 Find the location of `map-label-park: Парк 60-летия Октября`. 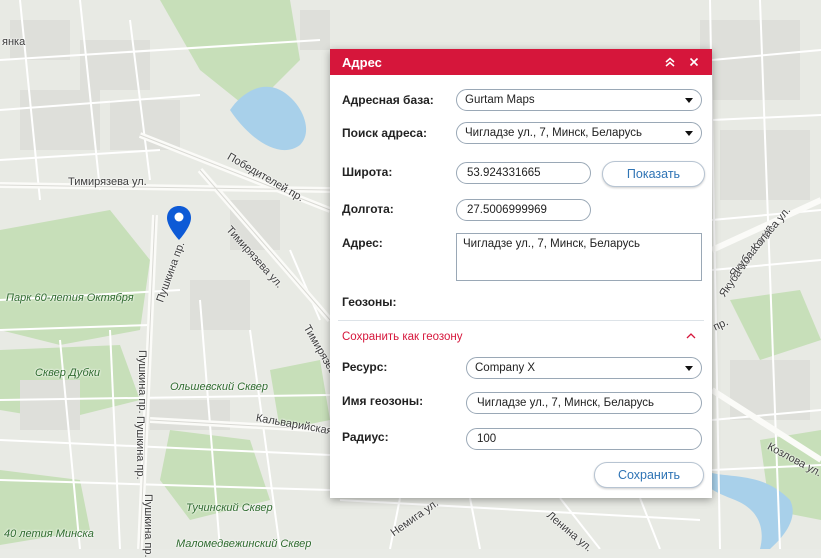

map-label-park: Парк 60-летия Октября is located at coordinates (70, 298).